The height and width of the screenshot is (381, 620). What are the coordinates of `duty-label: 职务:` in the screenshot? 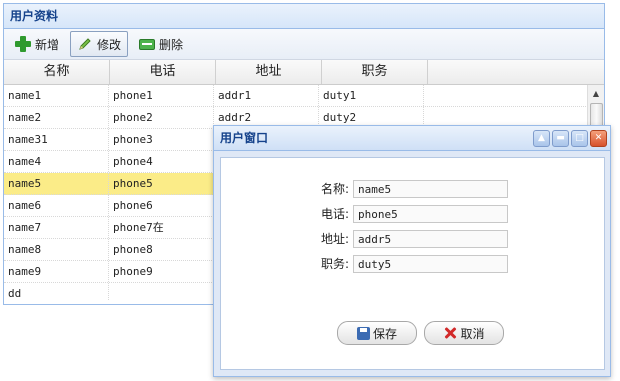 It's located at (334, 264).